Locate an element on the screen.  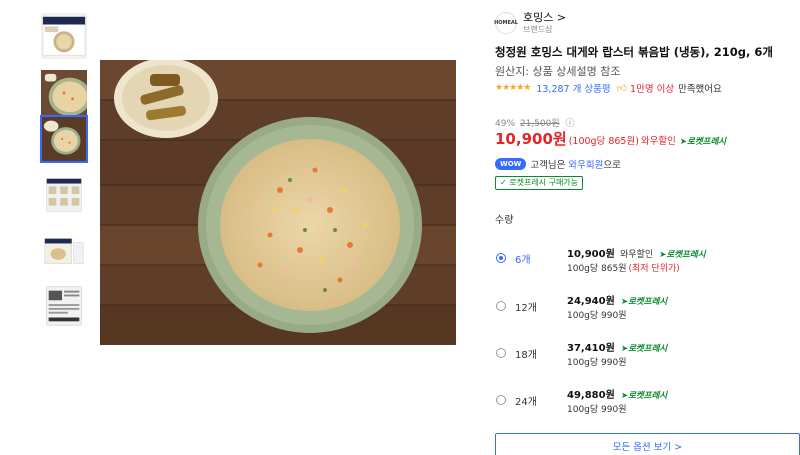
sale-price: 10,900원 is located at coordinates (531, 139).